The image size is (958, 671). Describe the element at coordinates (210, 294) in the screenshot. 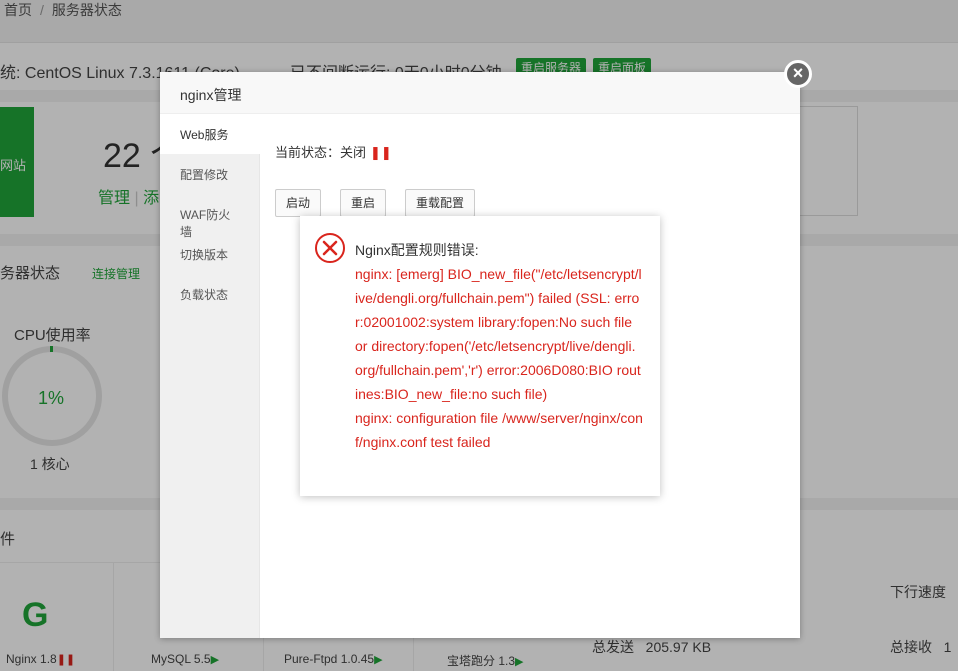

I see `sidebar-item-load-status: 负载状态` at that location.